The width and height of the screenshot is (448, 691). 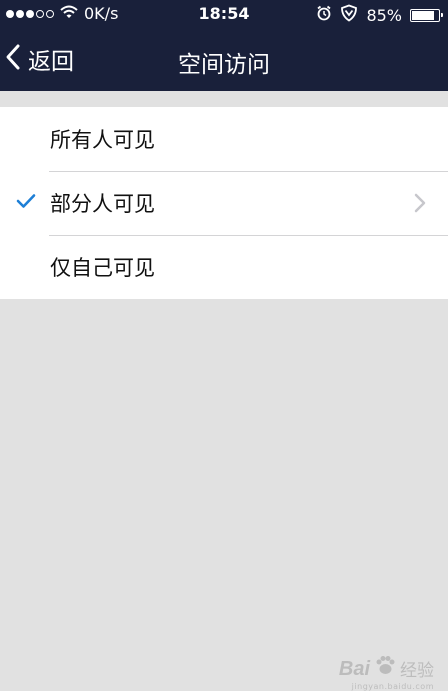 I want to click on watermark-url: jingyan.baidu.com, so click(x=392, y=686).